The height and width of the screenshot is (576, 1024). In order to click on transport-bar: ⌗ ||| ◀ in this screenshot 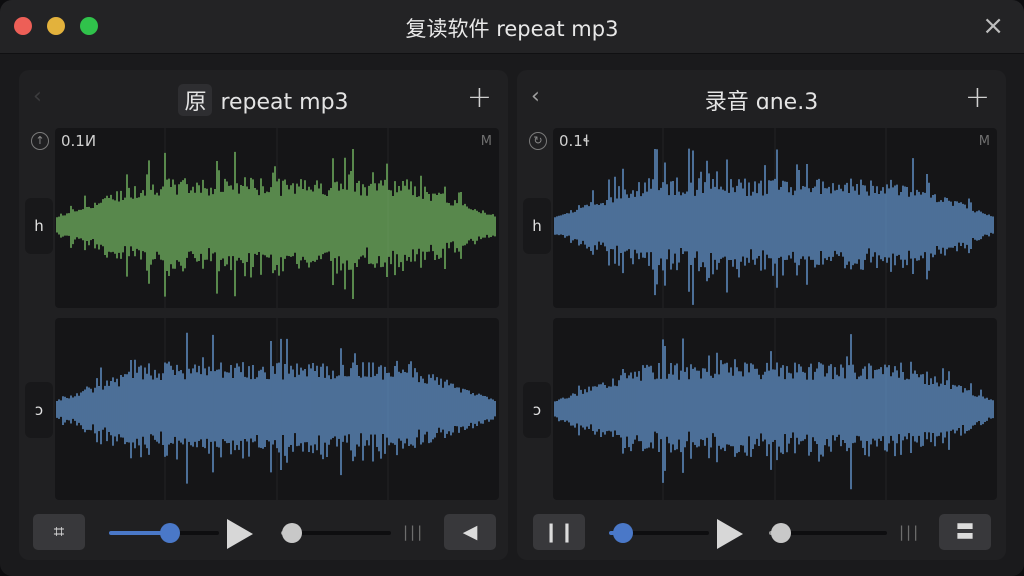, I will do `click(263, 531)`.